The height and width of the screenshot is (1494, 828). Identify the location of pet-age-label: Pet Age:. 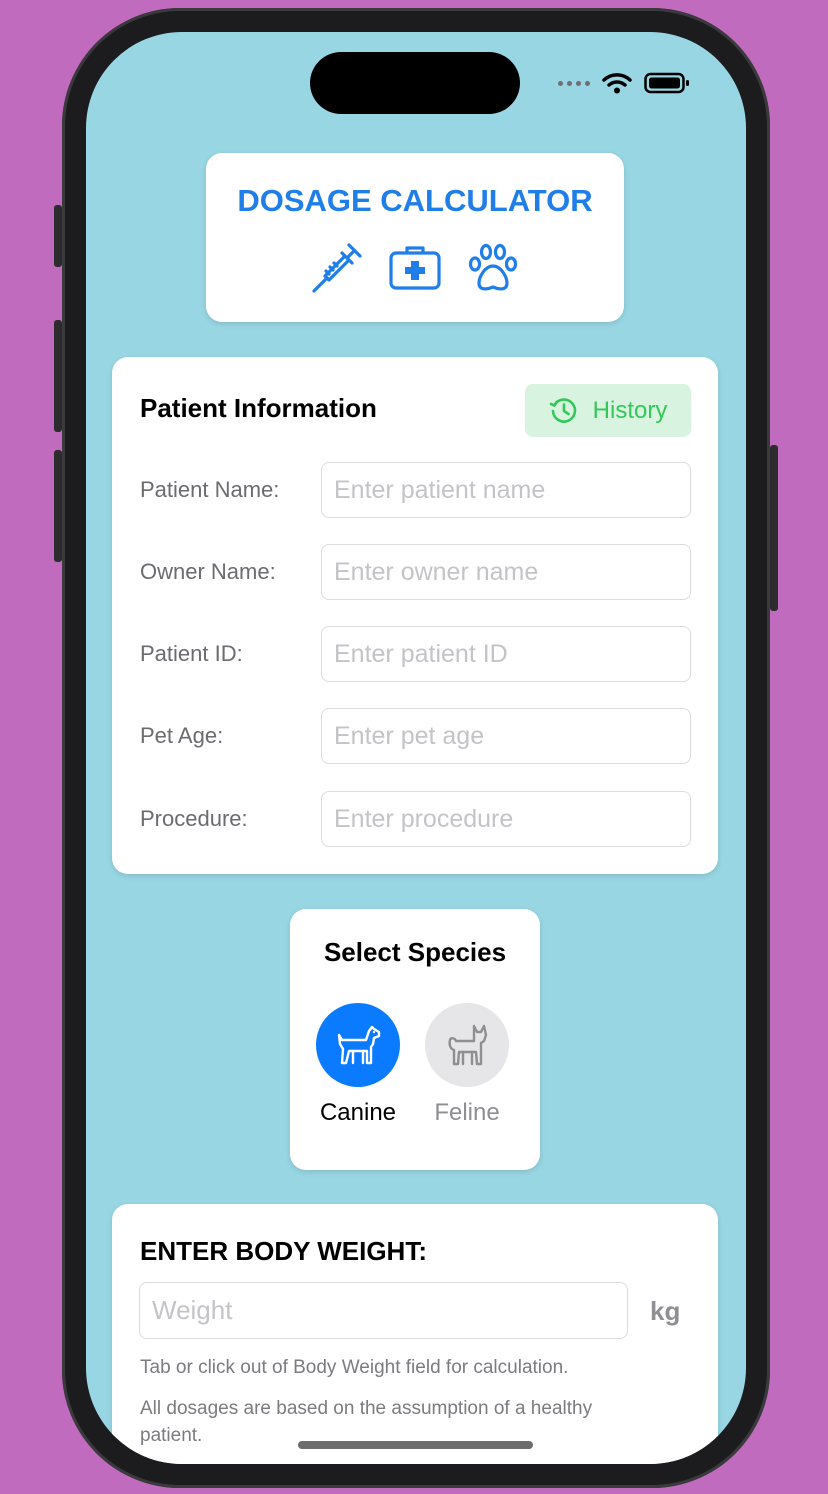
(182, 735).